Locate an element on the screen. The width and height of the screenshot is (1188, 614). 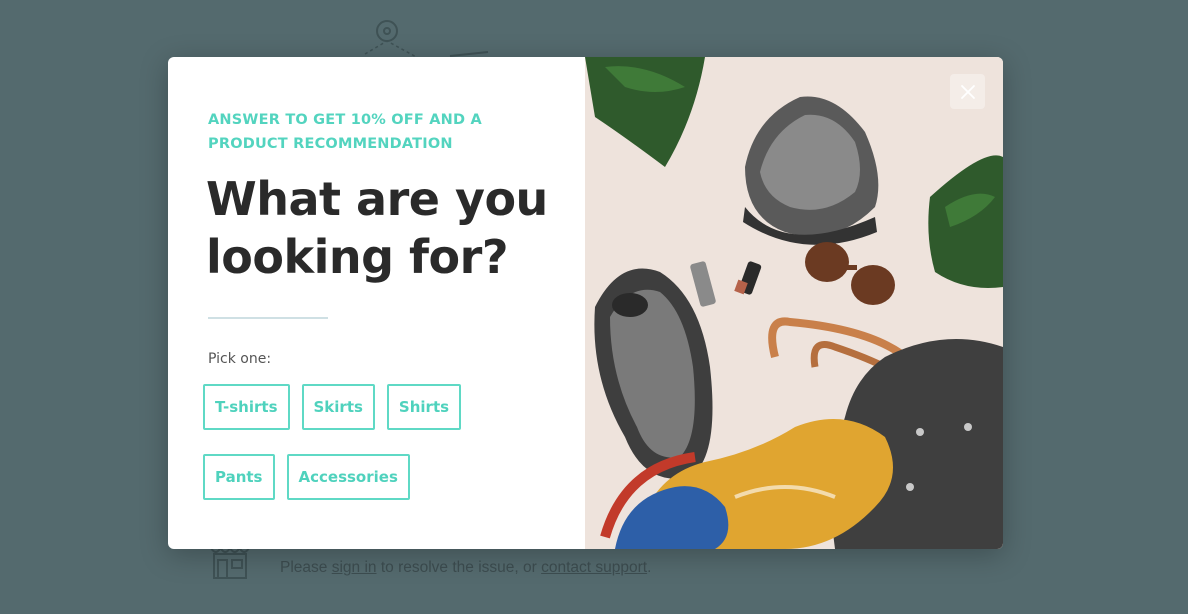
close-button is located at coordinates (967, 91).